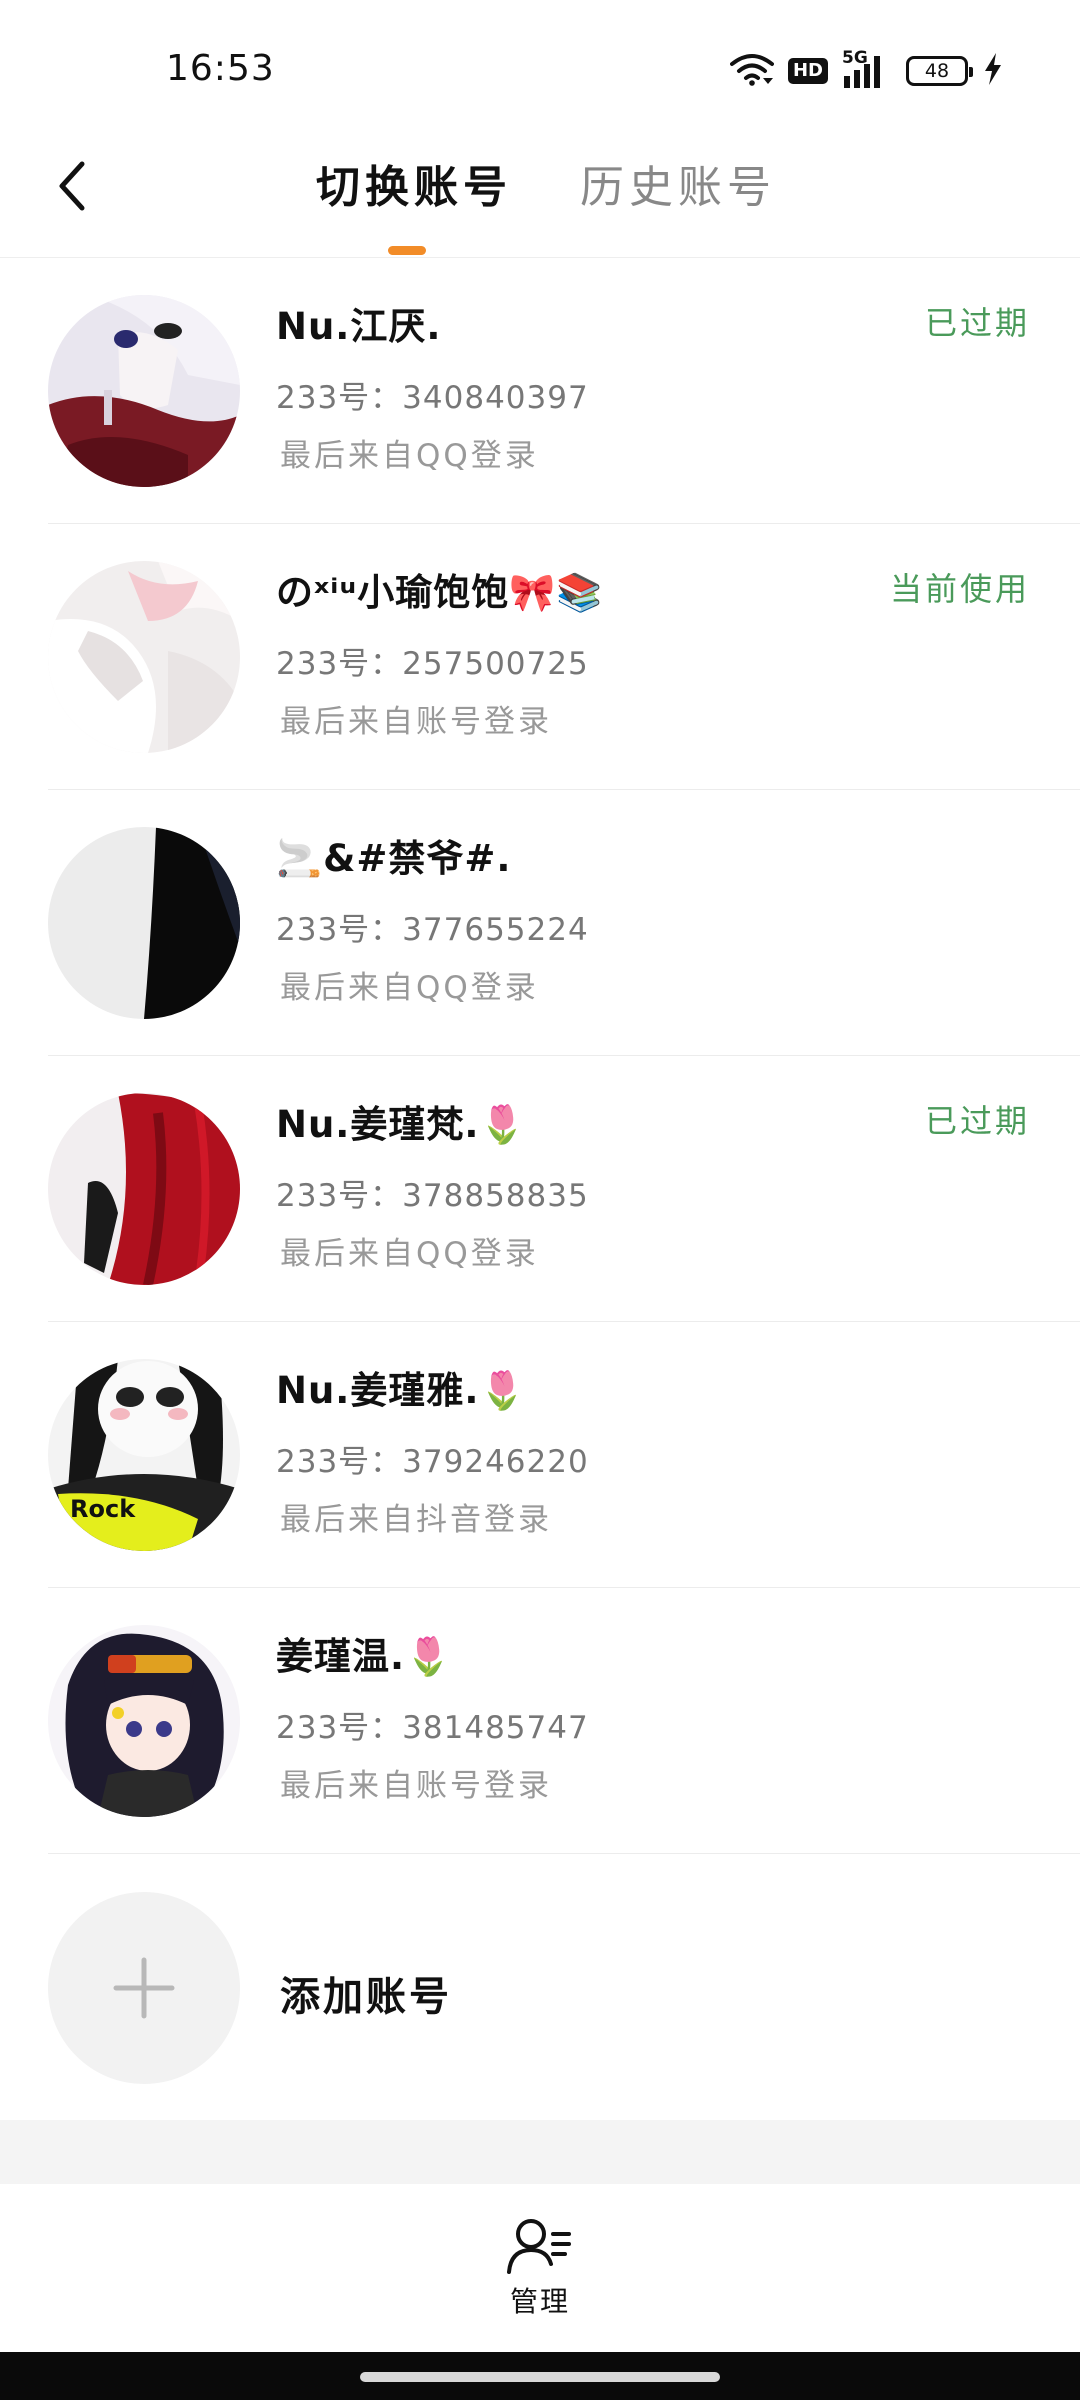 This screenshot has height=2400, width=1080. Describe the element at coordinates (144, 1455) in the screenshot. I see `avatar: Rock` at that location.